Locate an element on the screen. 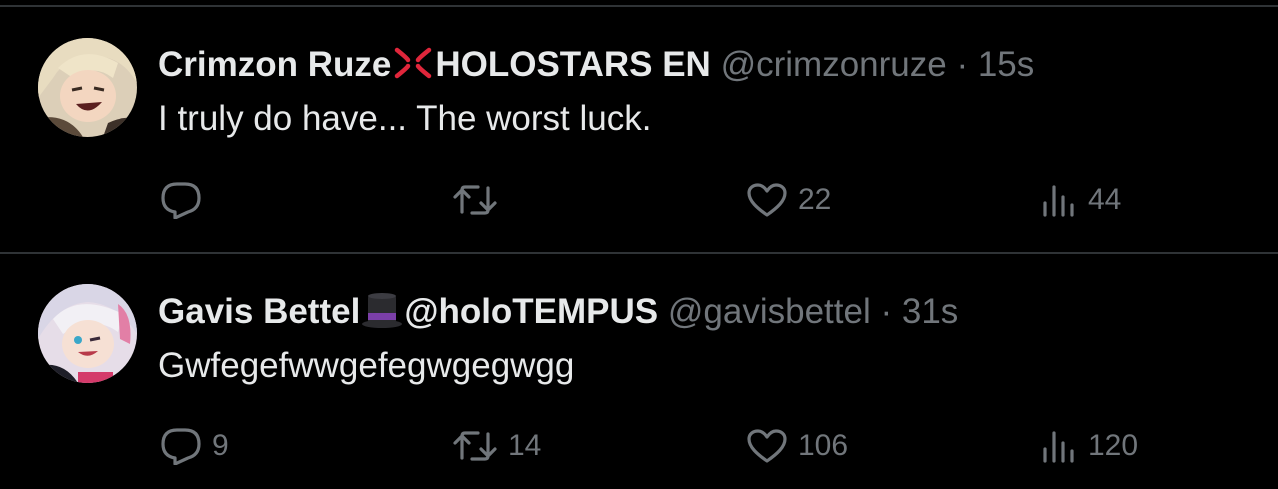  user-handle: @gavisbettel is located at coordinates (769, 311).